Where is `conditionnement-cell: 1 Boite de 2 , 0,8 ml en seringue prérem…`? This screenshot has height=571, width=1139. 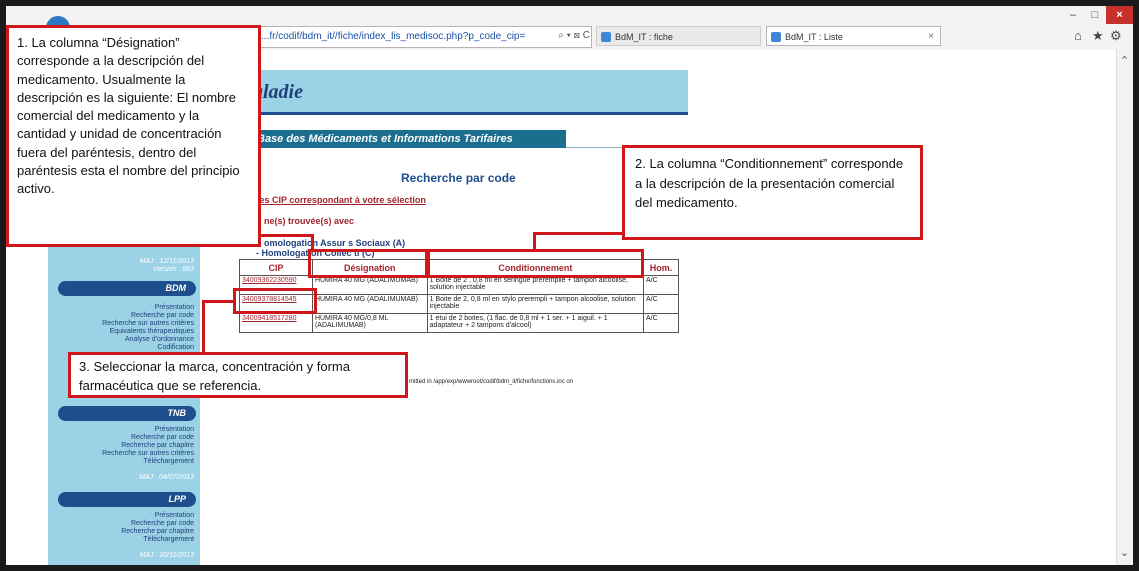 conditionnement-cell: 1 Boite de 2 , 0,8 ml en seringue prérem… is located at coordinates (535, 285).